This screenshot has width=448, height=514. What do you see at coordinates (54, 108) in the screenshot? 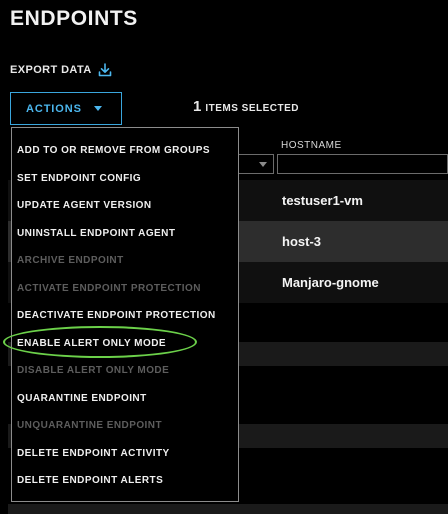
I see `actions-label: ACTIONS` at bounding box center [54, 108].